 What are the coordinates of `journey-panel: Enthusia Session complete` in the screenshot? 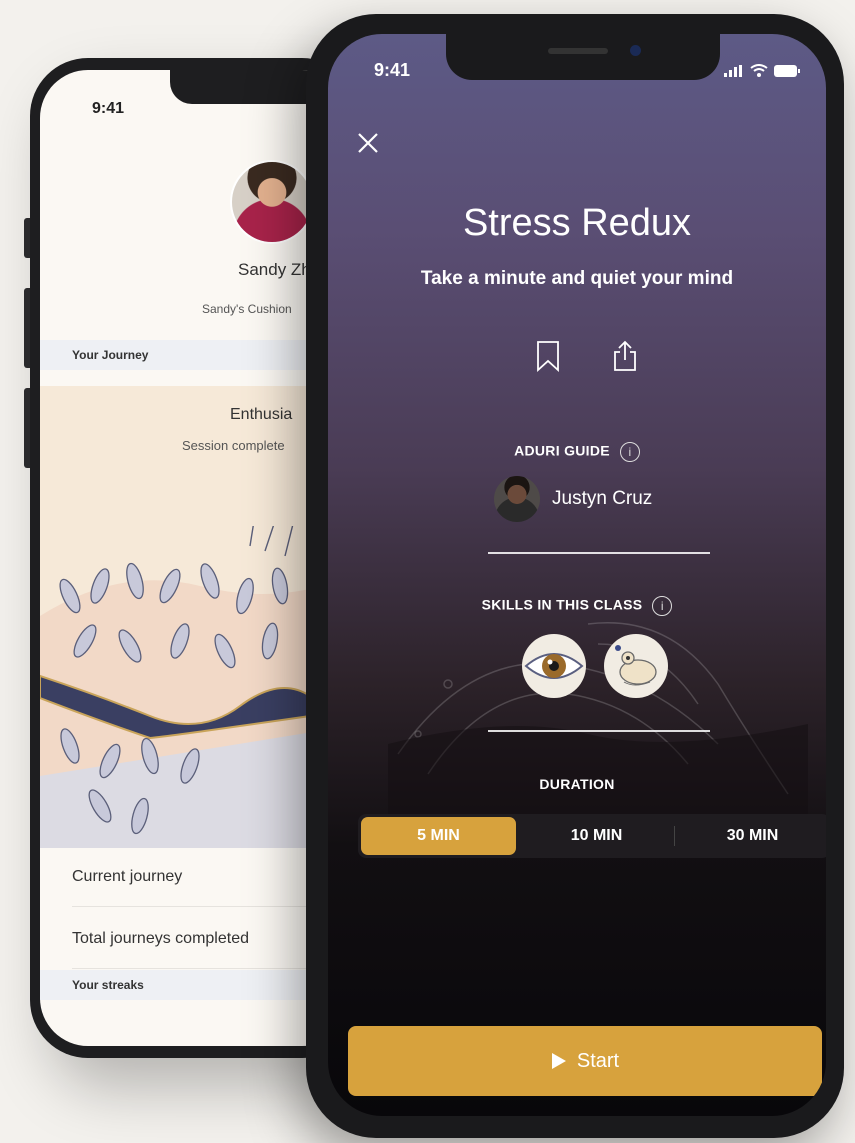 It's located at (195, 617).